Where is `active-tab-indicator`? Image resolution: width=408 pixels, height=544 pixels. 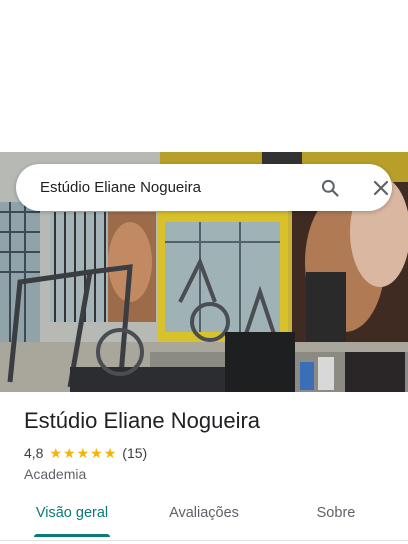
active-tab-indicator is located at coordinates (72, 535).